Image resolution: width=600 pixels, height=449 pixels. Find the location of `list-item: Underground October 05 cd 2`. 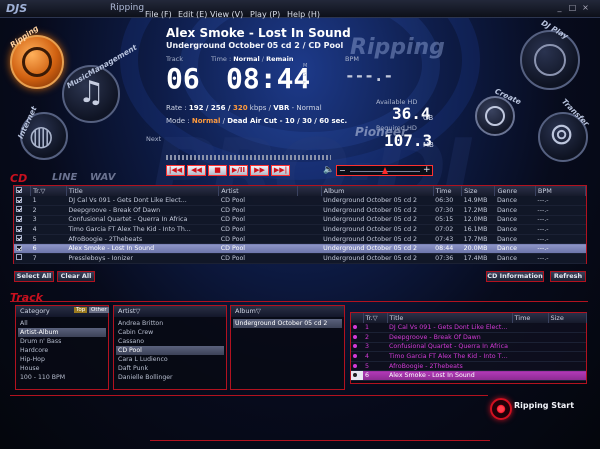

list-item: Underground October 05 cd 2 is located at coordinates (287, 323).